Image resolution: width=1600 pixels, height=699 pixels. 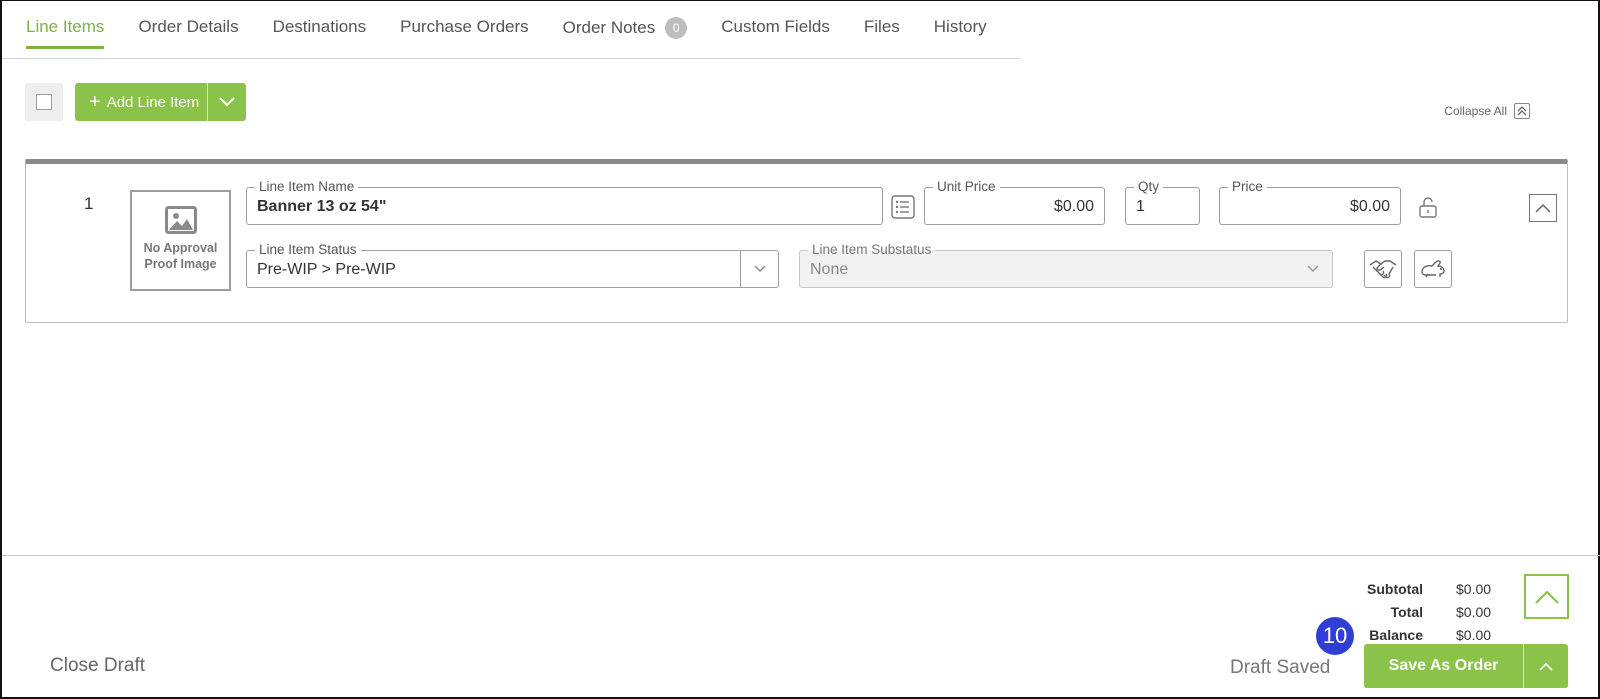 I want to click on tab-label: Destinations, so click(x=319, y=26).